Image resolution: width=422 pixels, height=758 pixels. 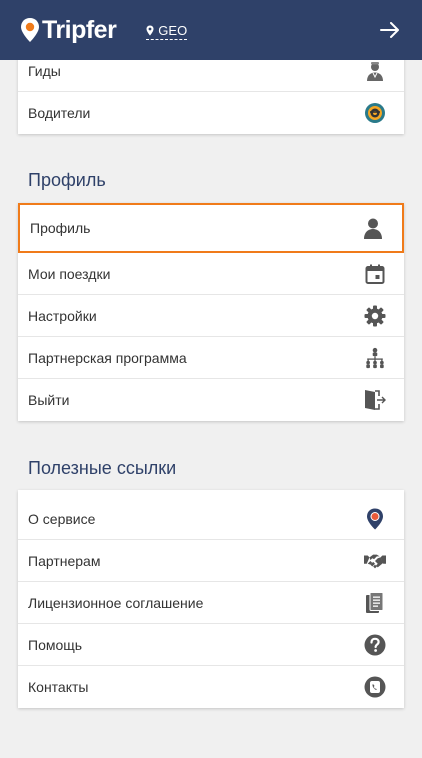 I want to click on arrow-right-button, so click(x=390, y=30).